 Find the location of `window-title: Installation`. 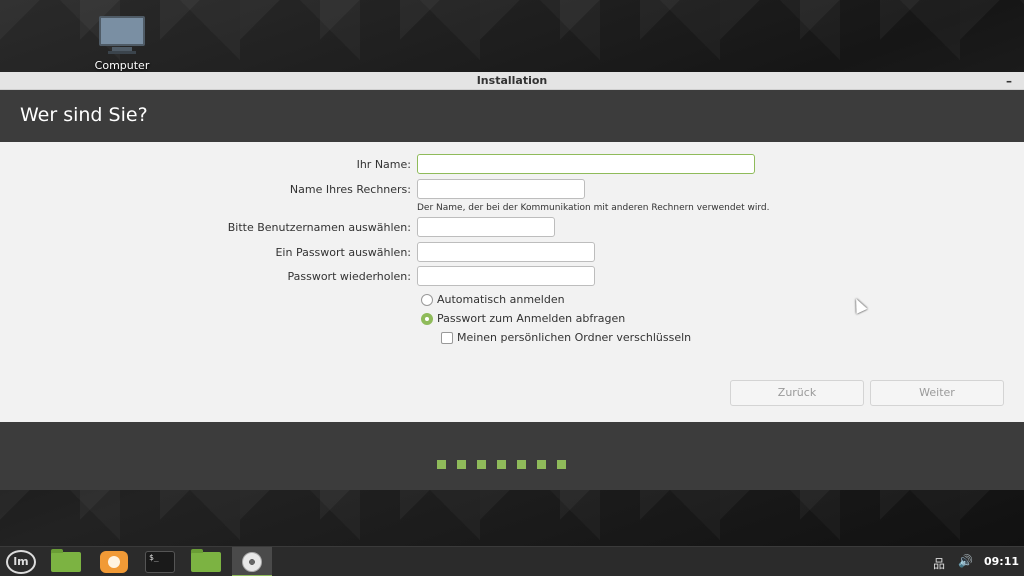

window-title: Installation is located at coordinates (512, 80).